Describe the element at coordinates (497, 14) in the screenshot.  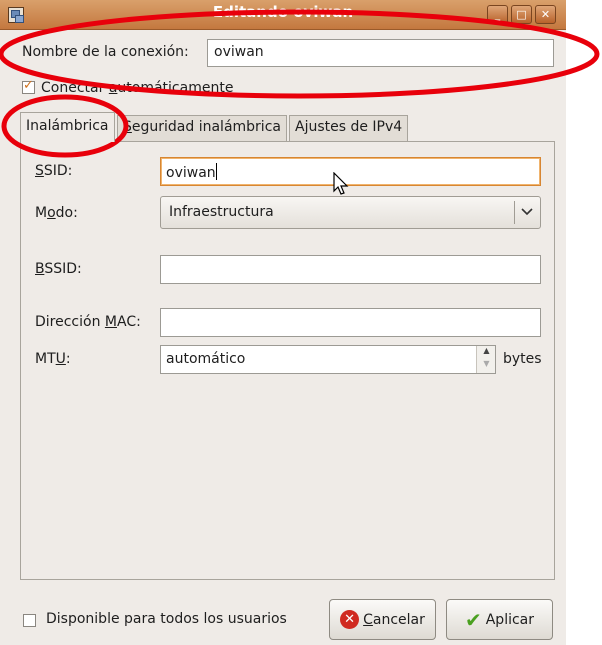
I see `minimize-button: _` at that location.